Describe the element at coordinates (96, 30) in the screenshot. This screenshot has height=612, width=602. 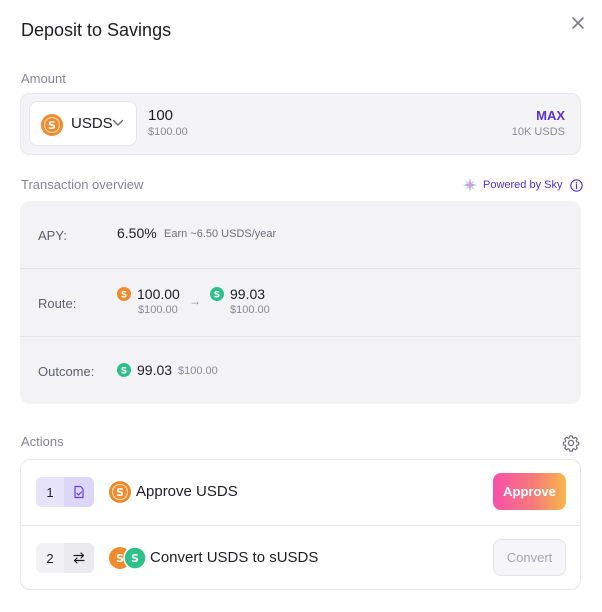
I see `dialog-title: Deposit to Savings` at that location.